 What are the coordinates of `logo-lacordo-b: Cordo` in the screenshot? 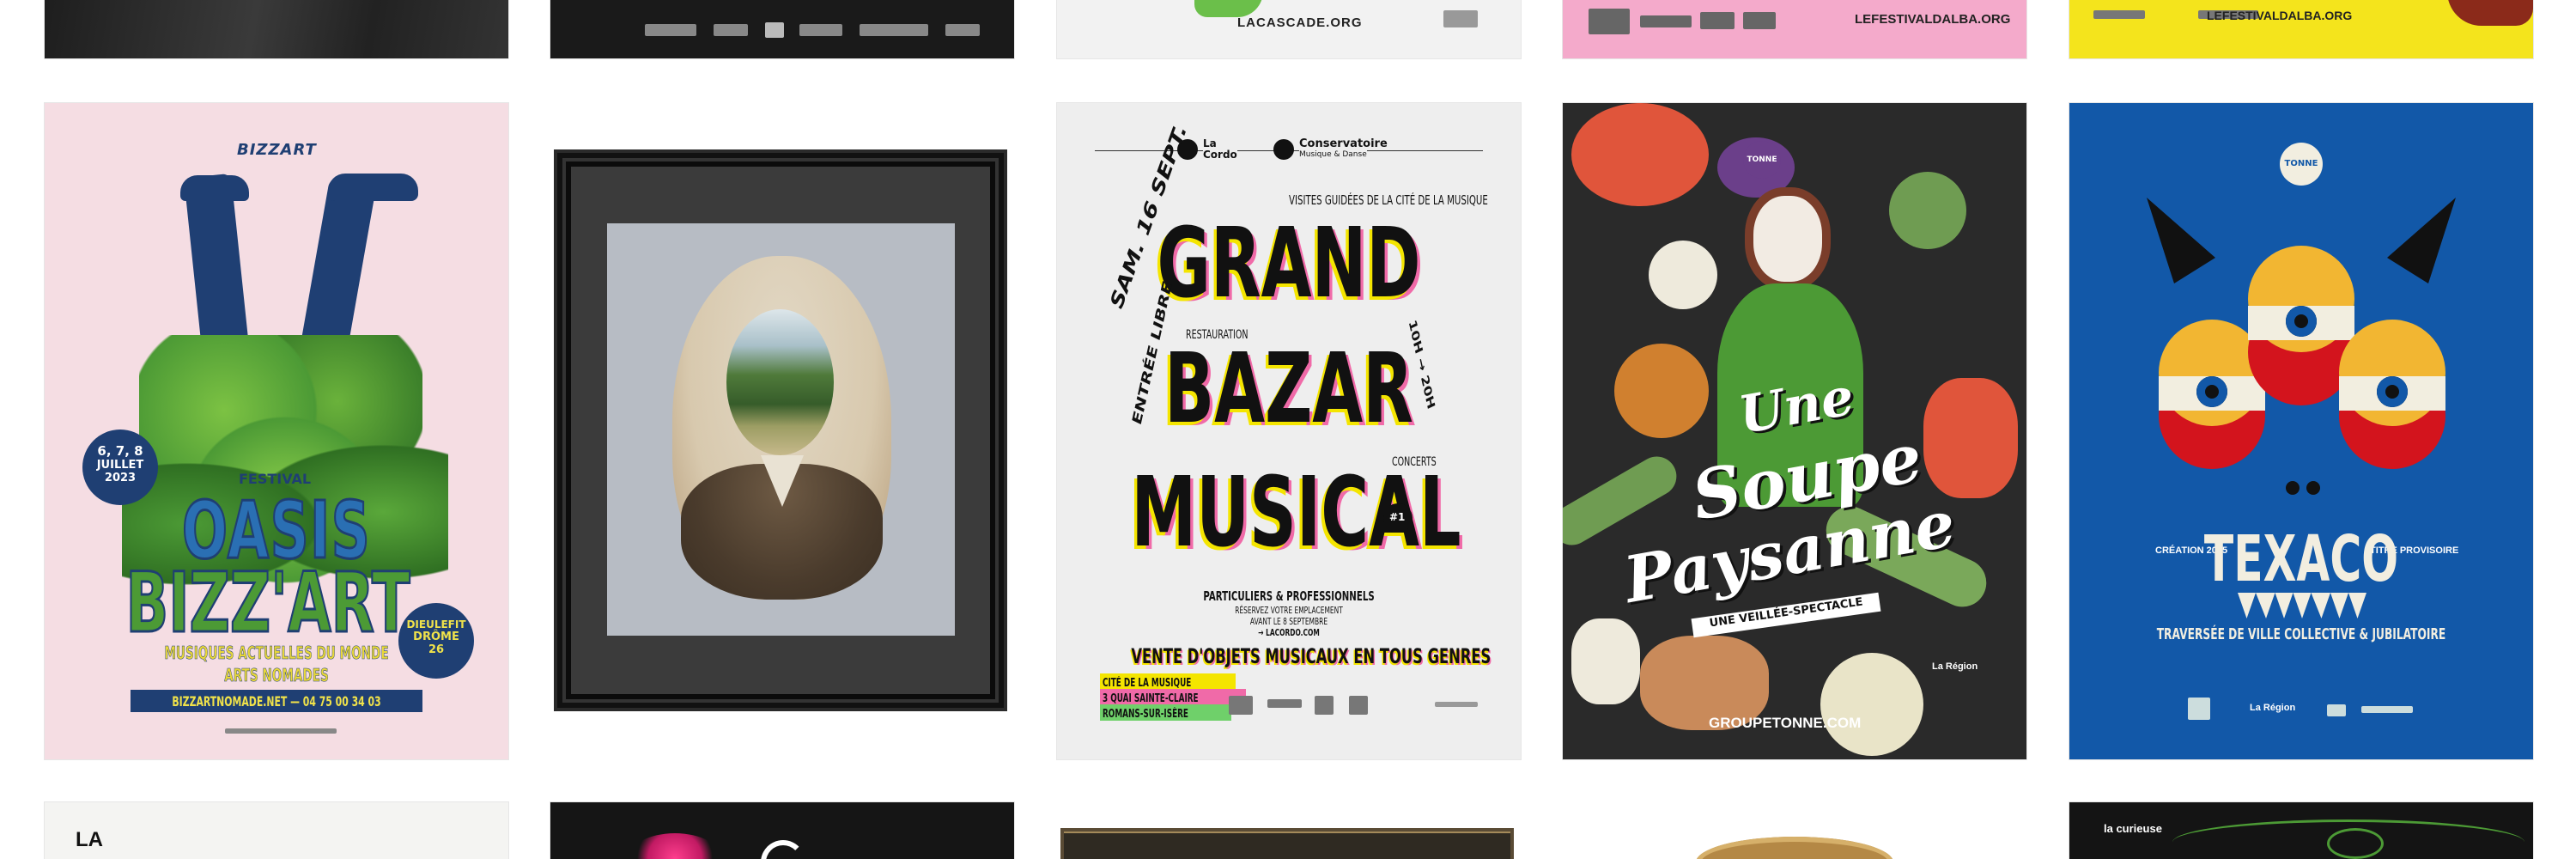 It's located at (1220, 155).